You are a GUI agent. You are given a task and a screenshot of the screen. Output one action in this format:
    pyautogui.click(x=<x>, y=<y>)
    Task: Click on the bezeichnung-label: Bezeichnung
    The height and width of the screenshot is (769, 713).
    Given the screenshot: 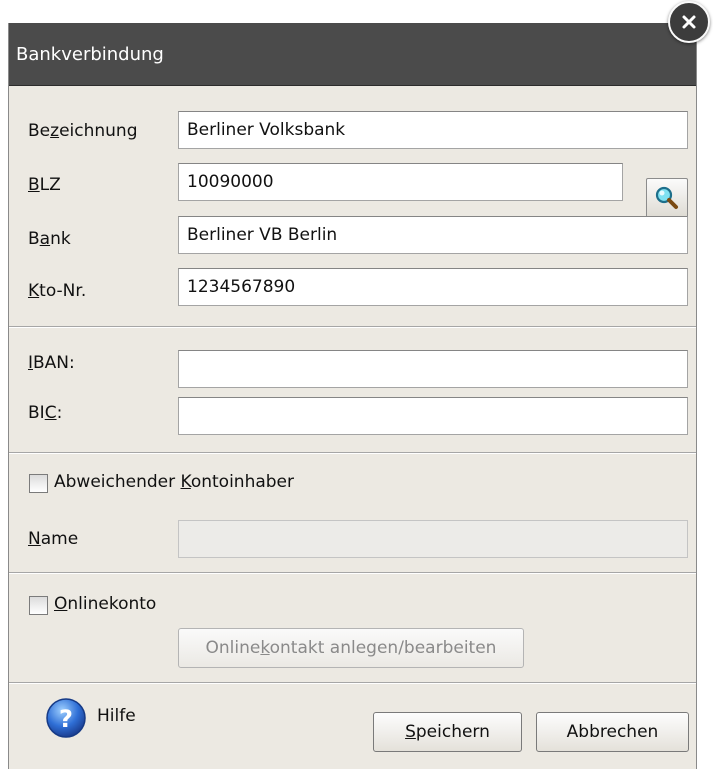 What is the action you would take?
    pyautogui.click(x=83, y=131)
    